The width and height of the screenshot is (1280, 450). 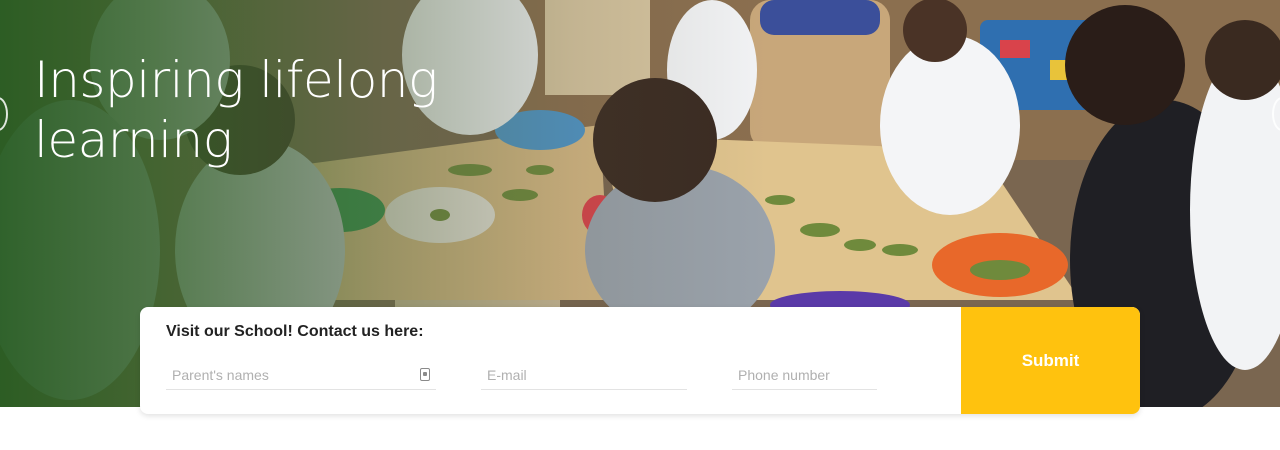 I want to click on contact-card-icon, so click(x=425, y=374).